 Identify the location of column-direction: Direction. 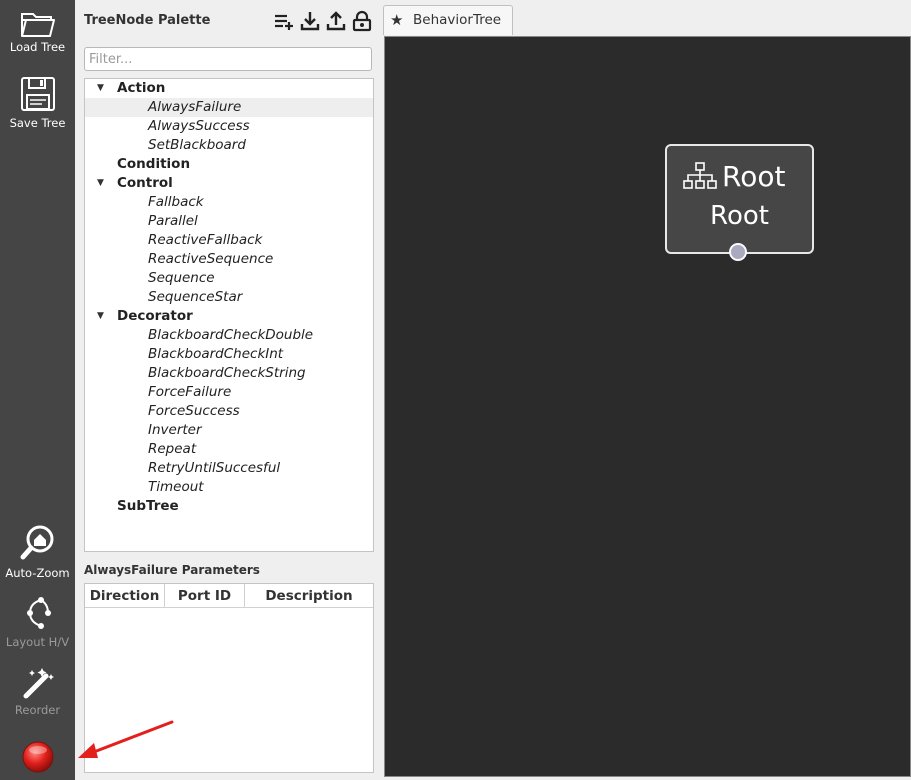
(125, 596).